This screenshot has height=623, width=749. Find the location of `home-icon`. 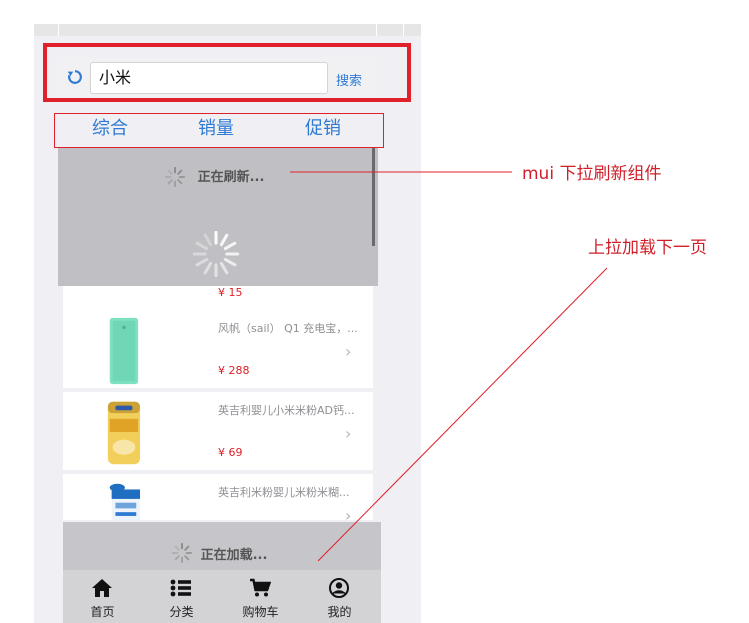

home-icon is located at coordinates (102, 588).